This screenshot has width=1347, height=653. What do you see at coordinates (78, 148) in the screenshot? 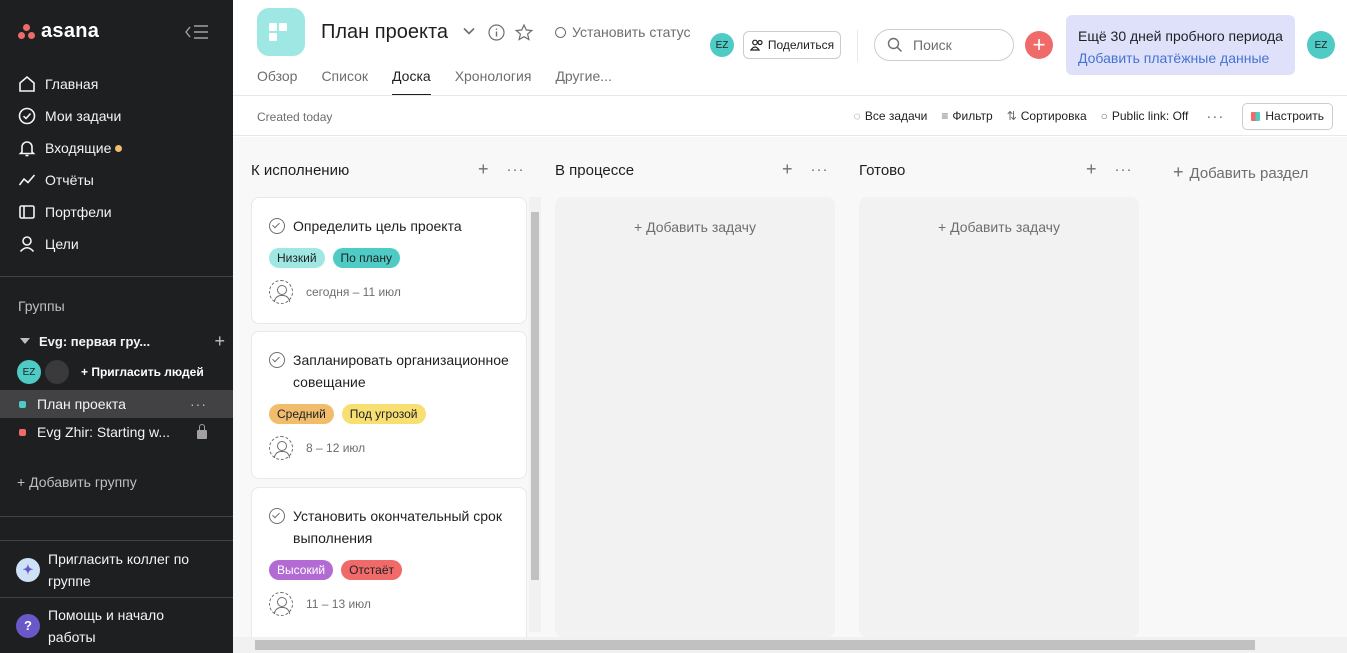
I see `nav-inbox-label: Входящие` at bounding box center [78, 148].